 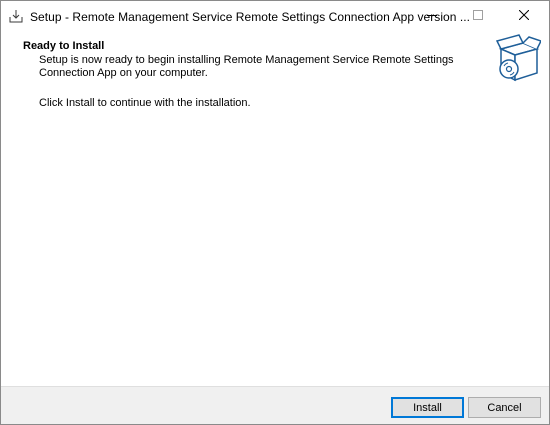 I want to click on setup-box-cd-icon, so click(x=519, y=59).